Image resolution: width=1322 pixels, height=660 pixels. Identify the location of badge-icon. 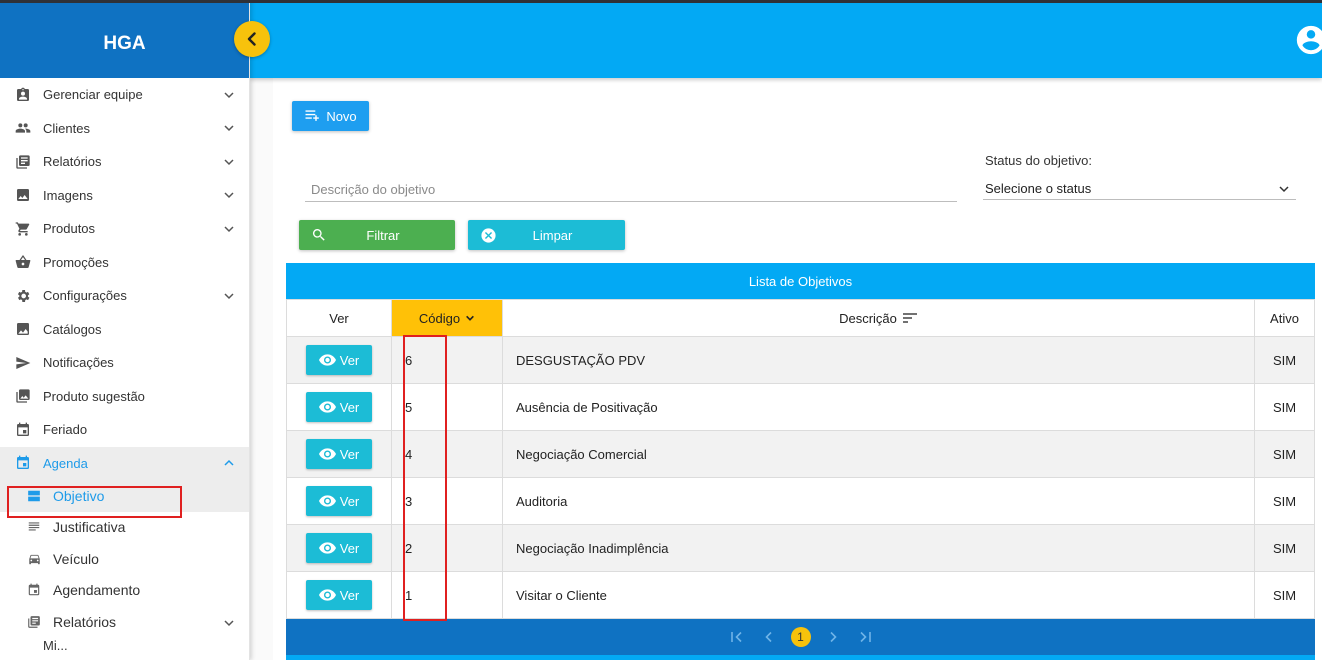
(23, 95).